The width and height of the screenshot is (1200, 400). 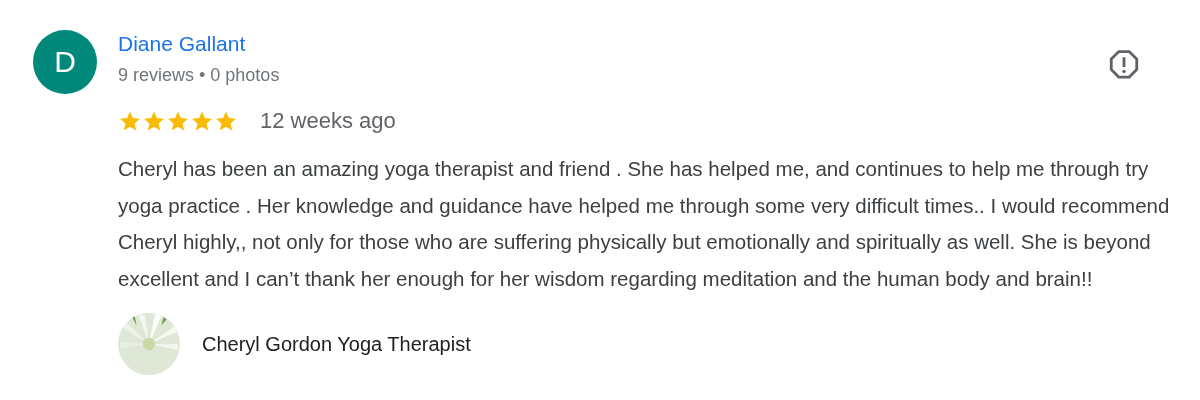 What do you see at coordinates (328, 121) in the screenshot?
I see `review-time: 12 weeks ago` at bounding box center [328, 121].